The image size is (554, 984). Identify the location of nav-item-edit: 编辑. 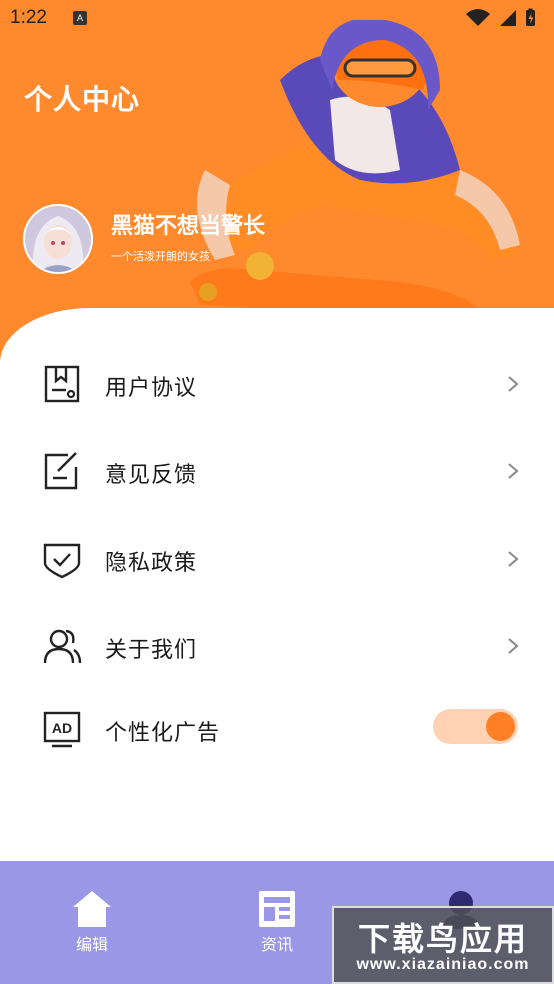
(92, 922).